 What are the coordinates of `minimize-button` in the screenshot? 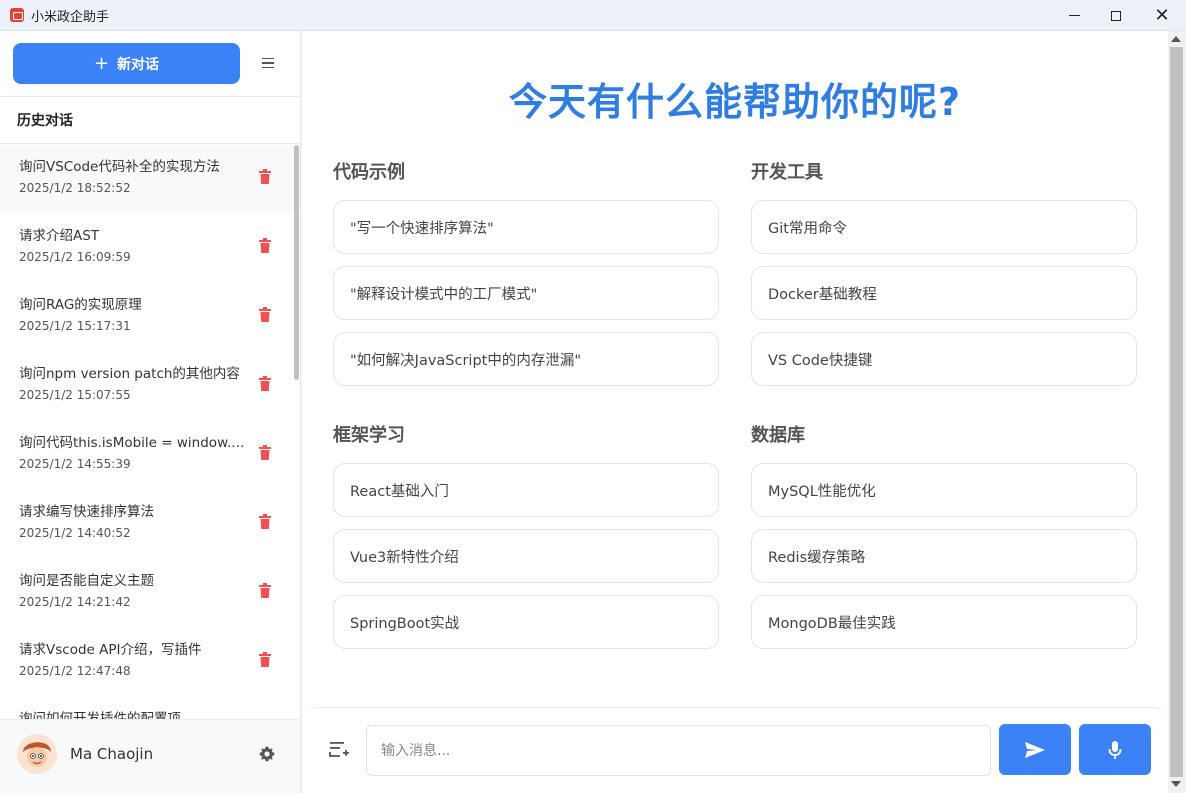 It's located at (1074, 15).